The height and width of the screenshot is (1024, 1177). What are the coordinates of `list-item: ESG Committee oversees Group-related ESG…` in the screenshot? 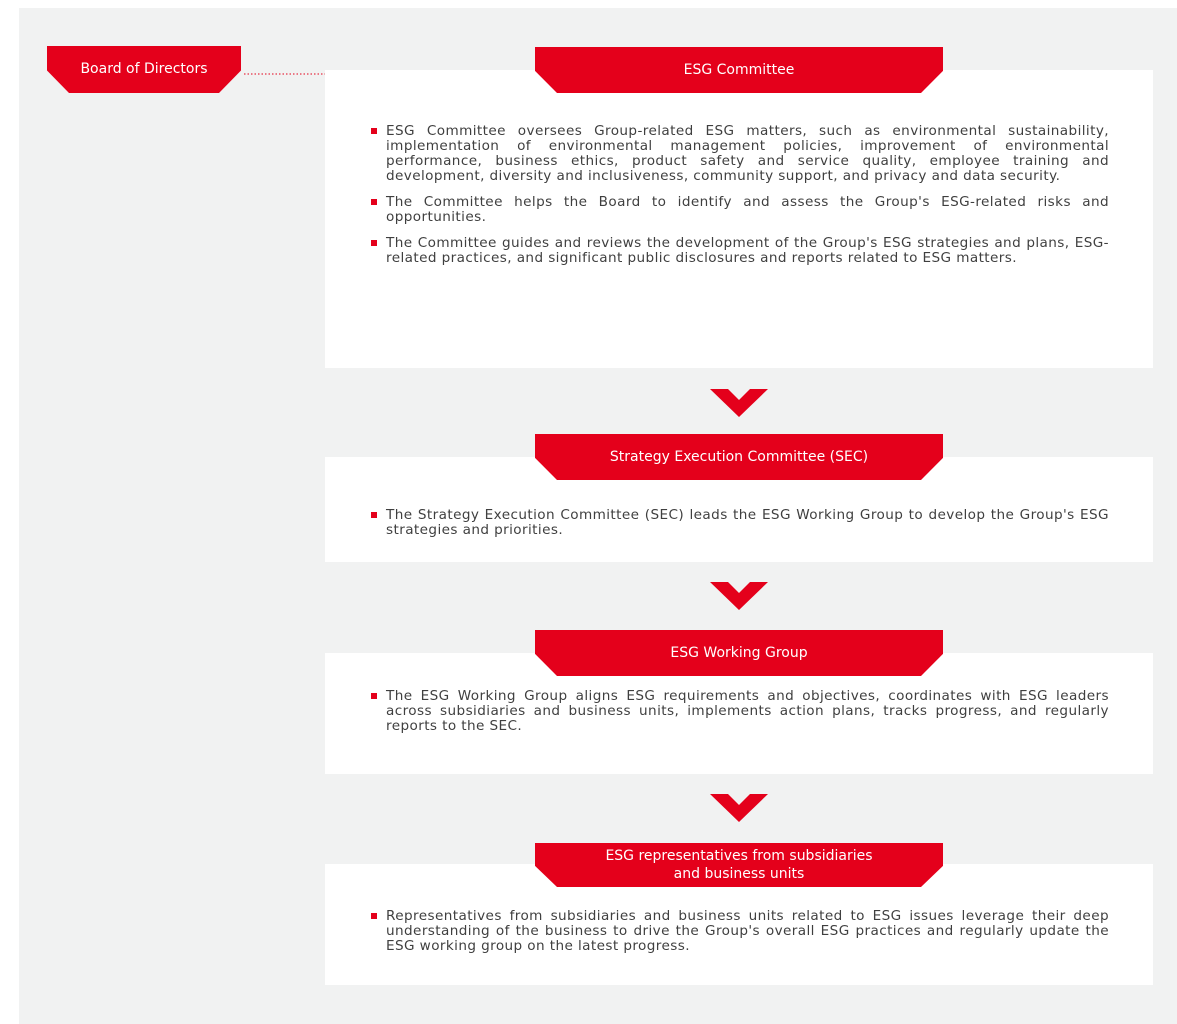 It's located at (740, 154).